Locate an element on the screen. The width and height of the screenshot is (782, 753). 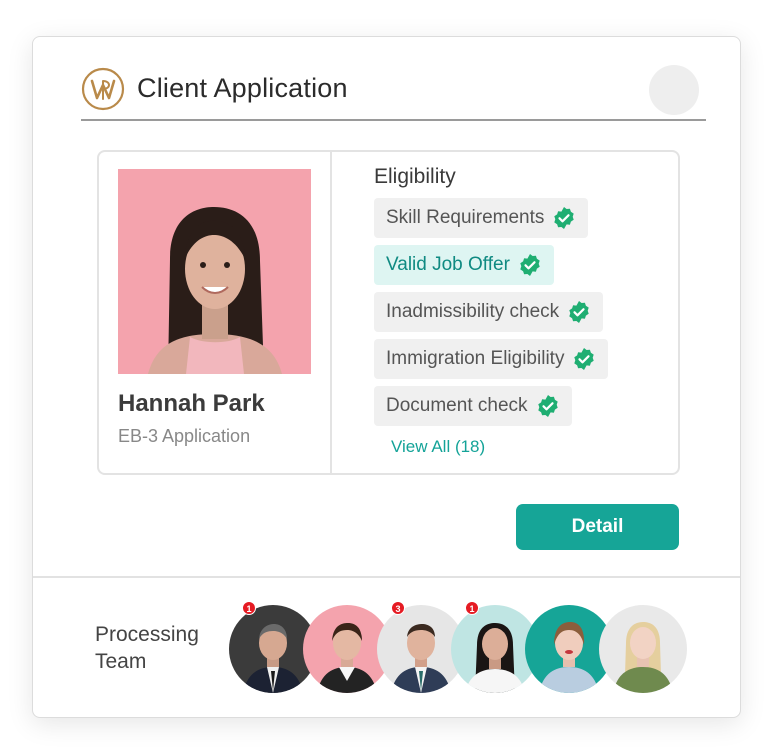
eligibility-item-skill-requirements: Skill Requirements is located at coordinates (481, 218).